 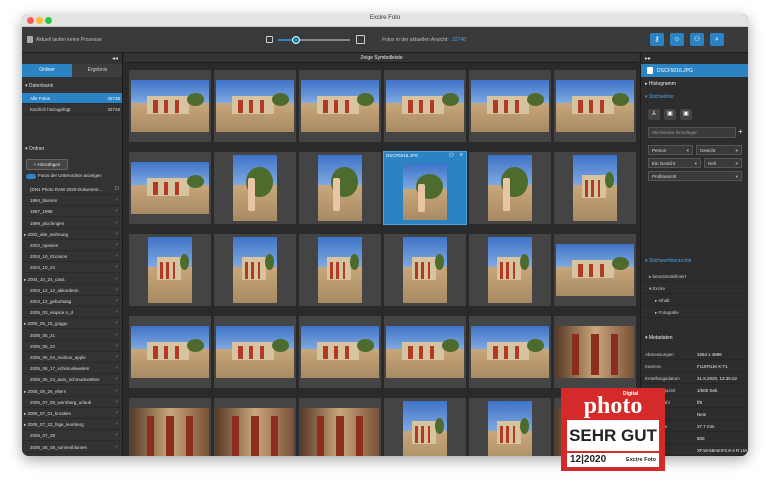 I want to click on folder-item: 2005_05_22 ✓, so click(x=72, y=346).